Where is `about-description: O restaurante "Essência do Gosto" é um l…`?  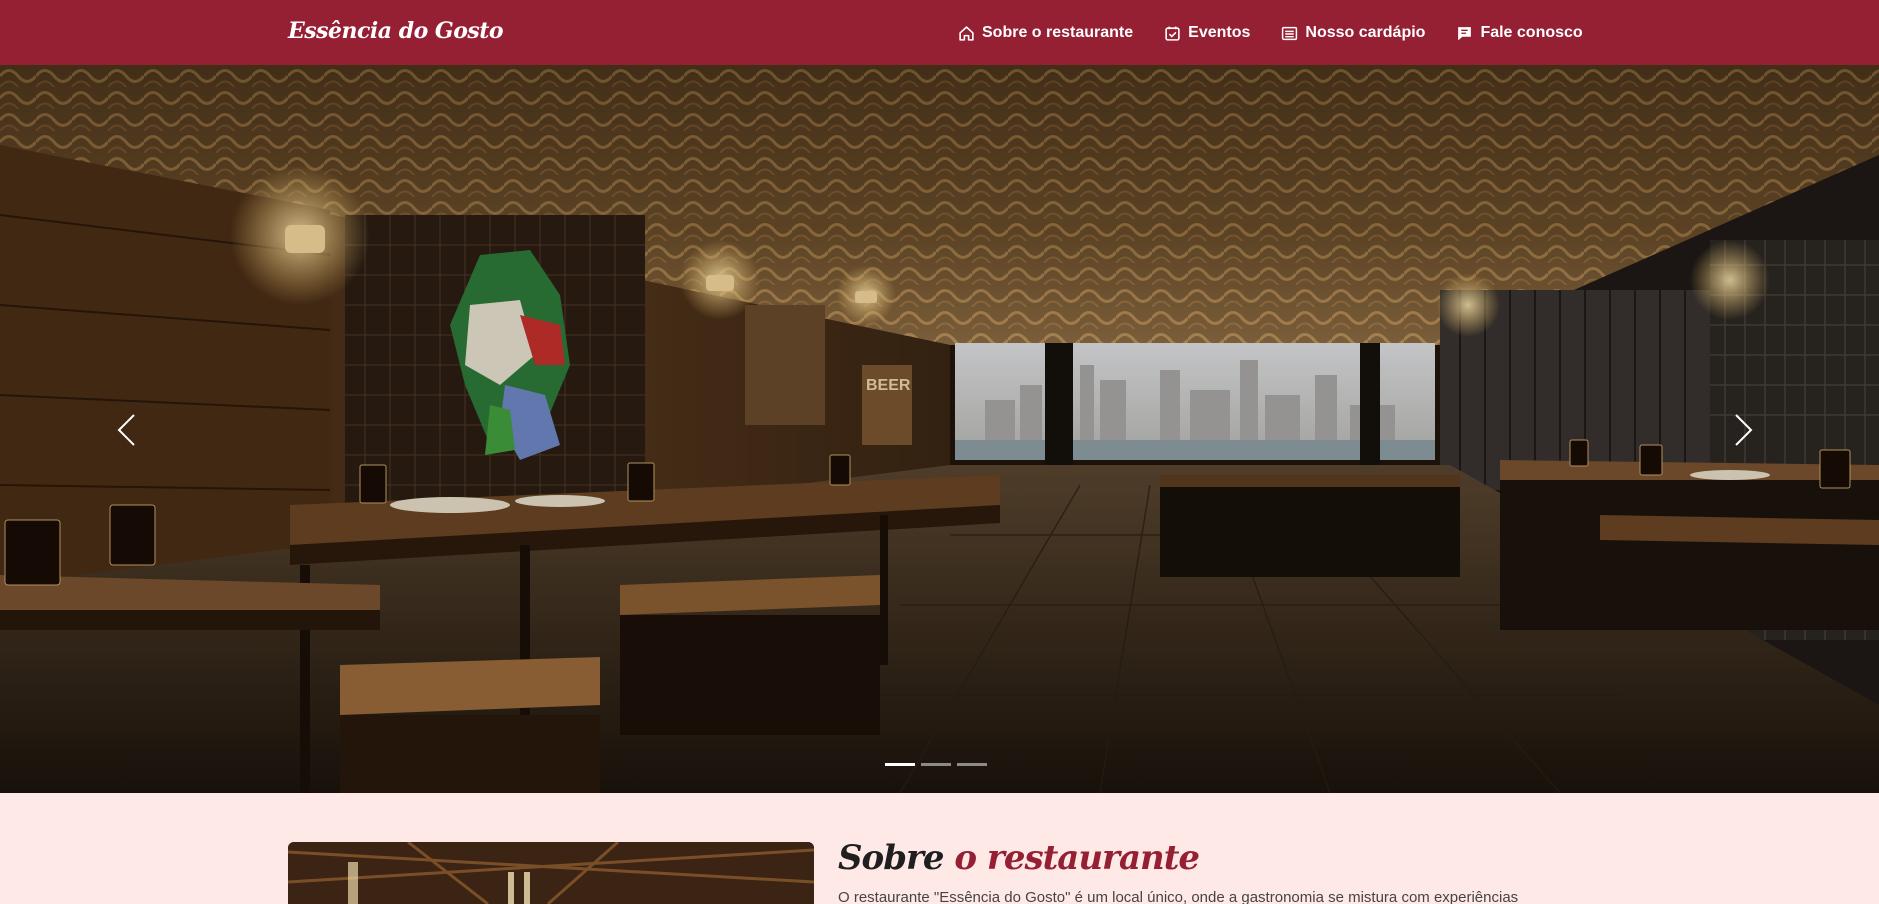 about-description: O restaurante "Essência do Gosto" é um l… is located at coordinates (1178, 896).